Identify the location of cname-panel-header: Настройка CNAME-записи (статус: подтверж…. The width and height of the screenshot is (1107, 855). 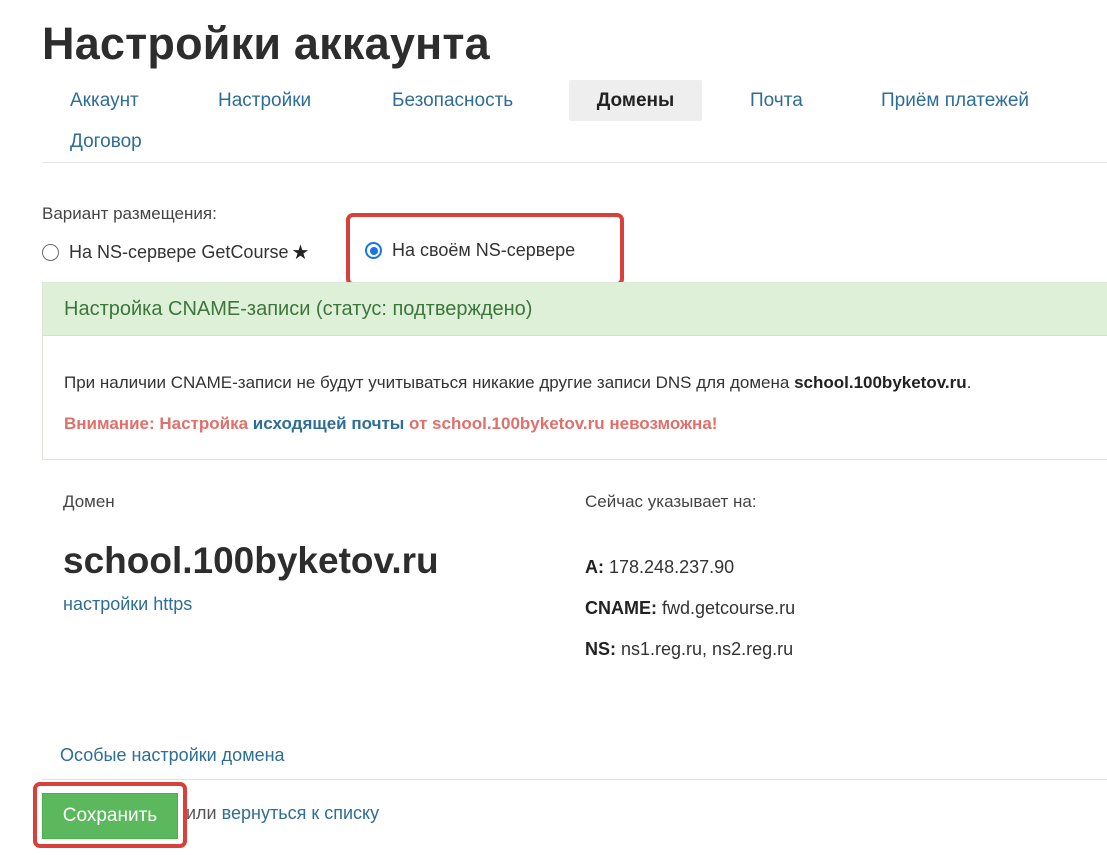
(575, 309).